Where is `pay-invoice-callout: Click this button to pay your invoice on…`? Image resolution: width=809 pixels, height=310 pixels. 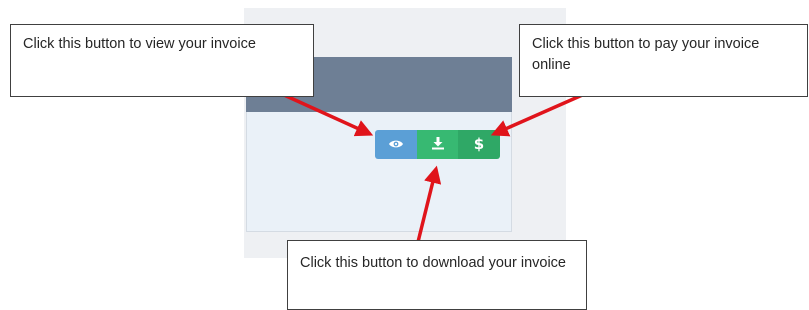
pay-invoice-callout: Click this button to pay your invoice on… is located at coordinates (663, 60).